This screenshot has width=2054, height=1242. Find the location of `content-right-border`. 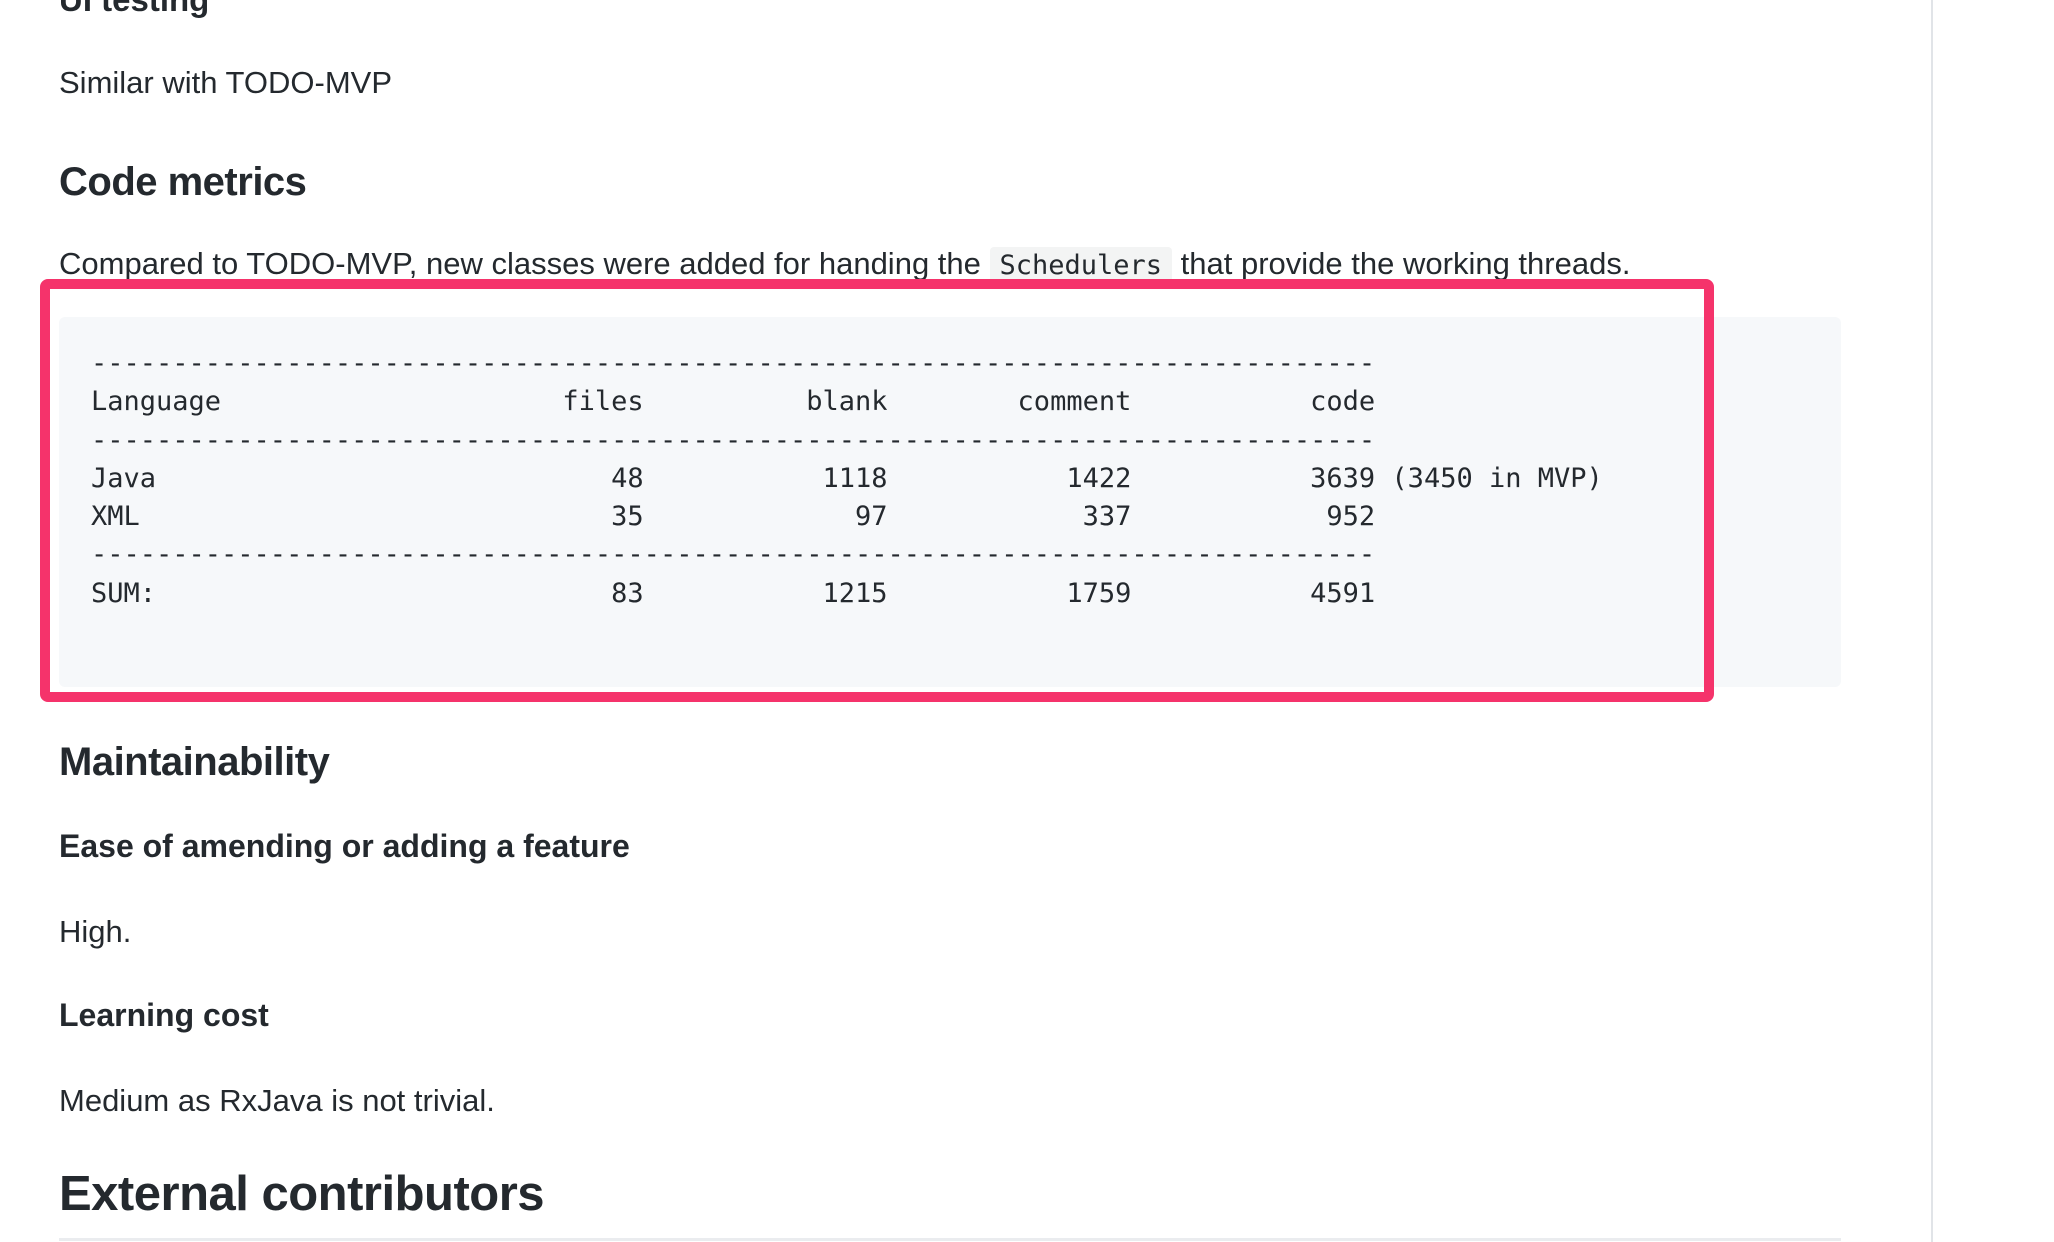

content-right-border is located at coordinates (1932, 621).